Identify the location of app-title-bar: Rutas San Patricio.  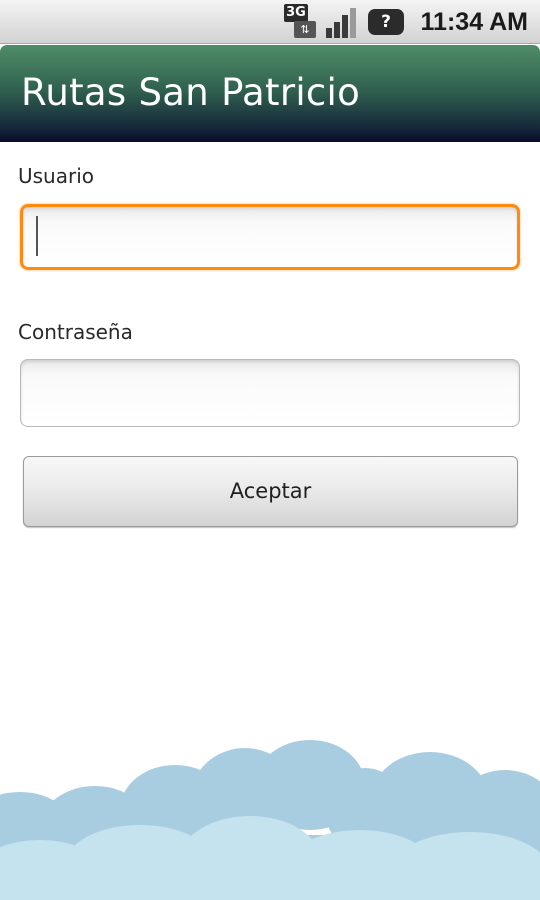
(270, 93).